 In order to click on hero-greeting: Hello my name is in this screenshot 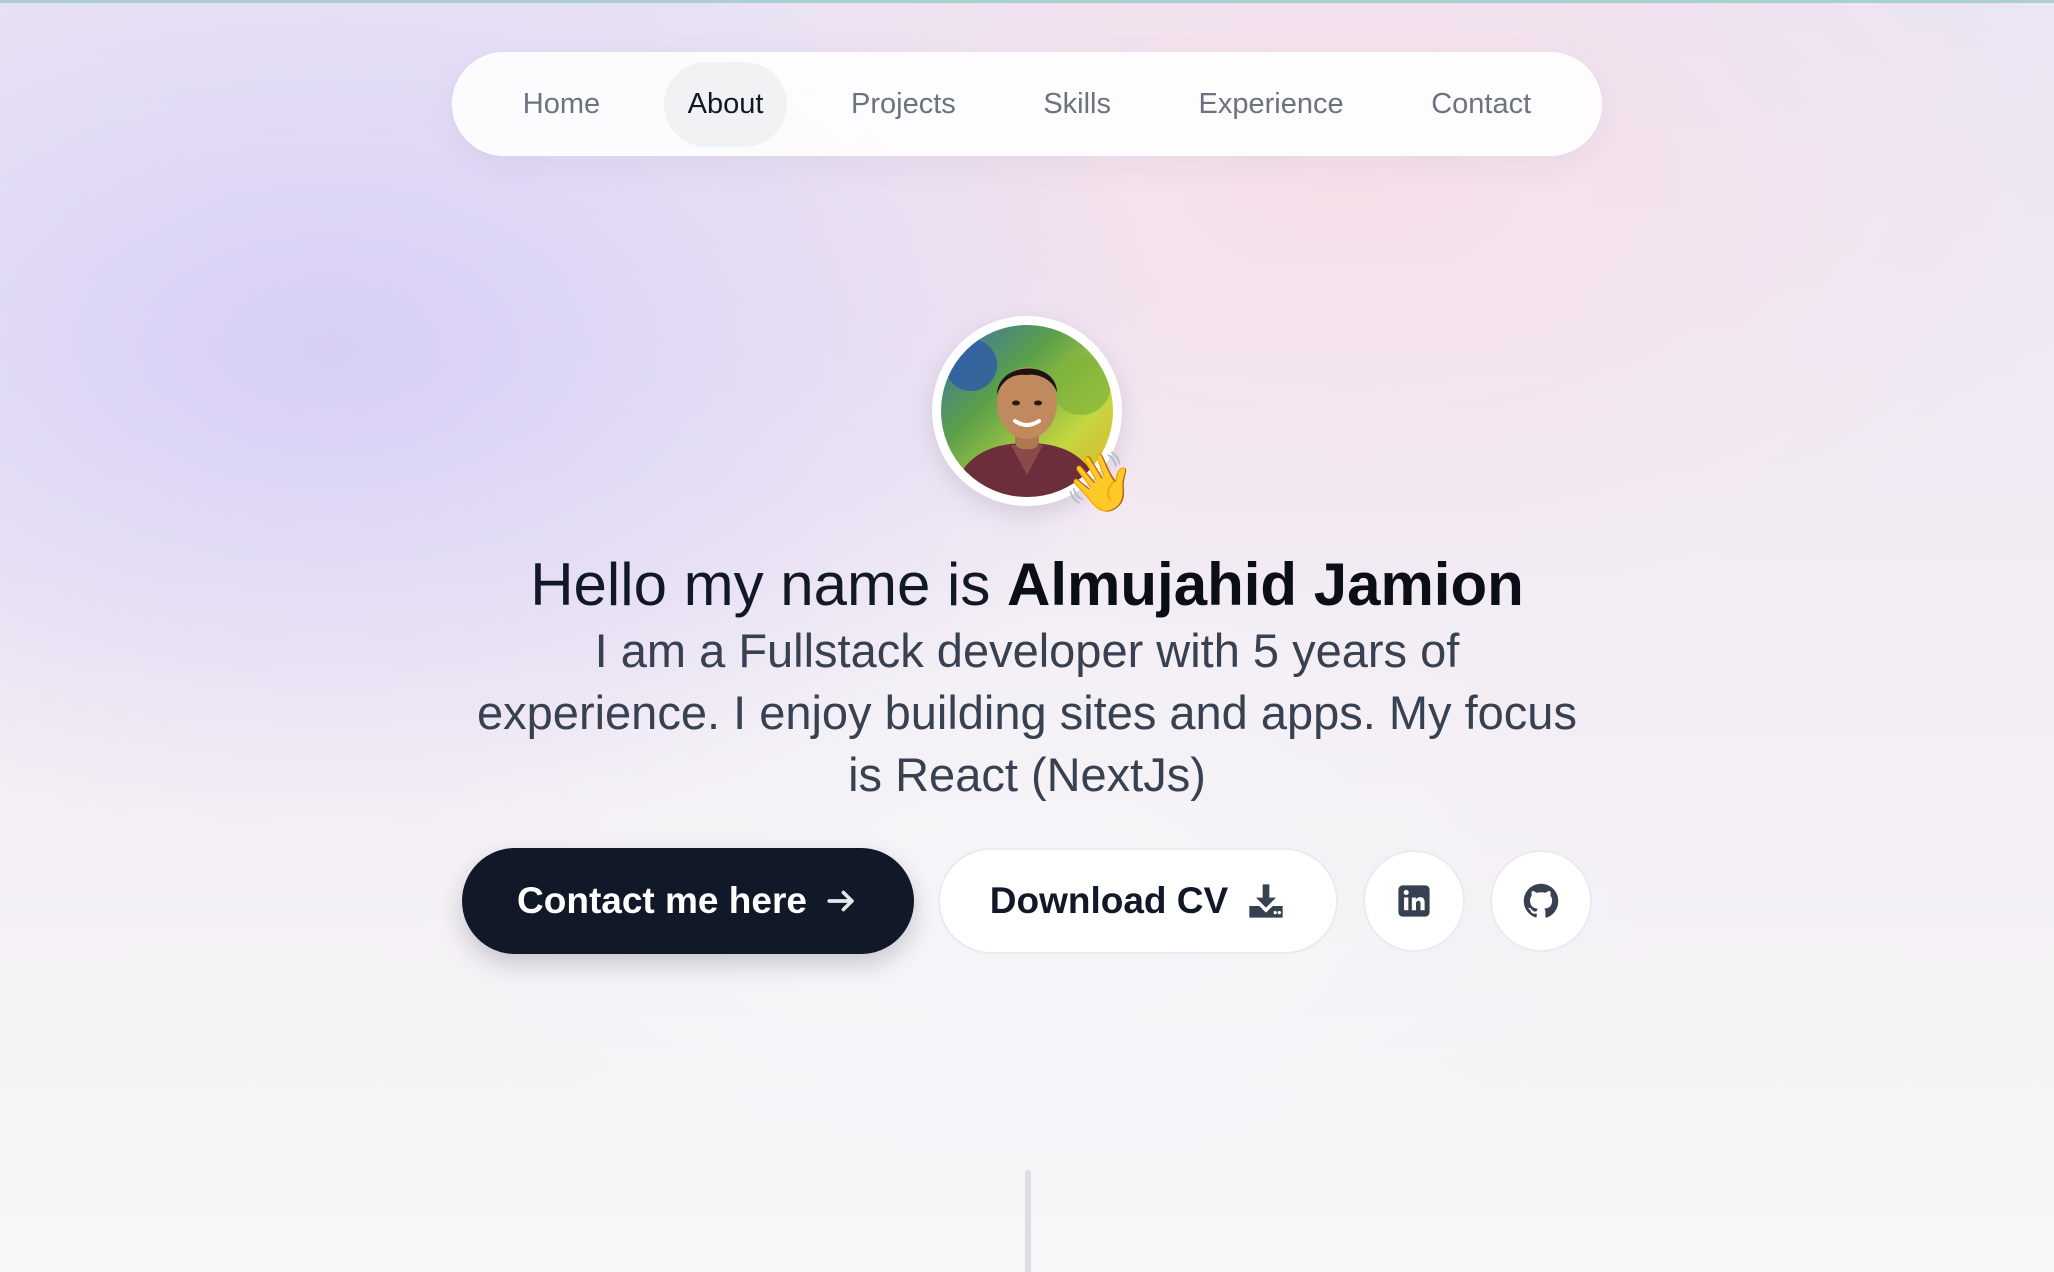, I will do `click(769, 584)`.